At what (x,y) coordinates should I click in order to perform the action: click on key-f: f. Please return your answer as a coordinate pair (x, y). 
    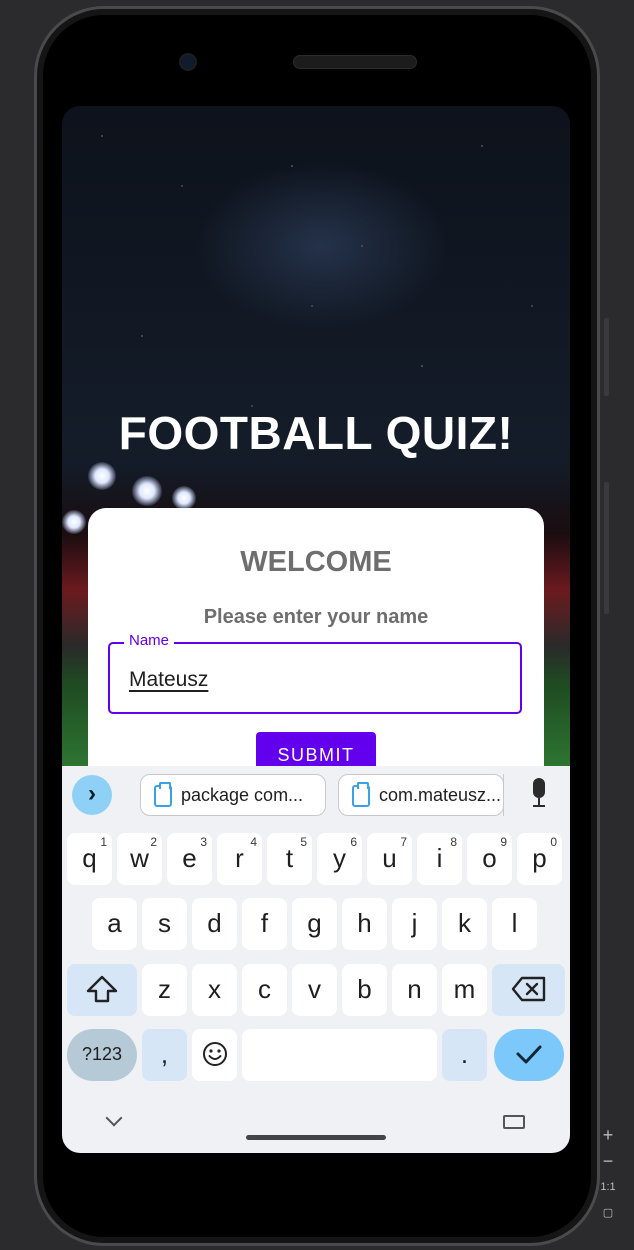
    Looking at the image, I should click on (264, 924).